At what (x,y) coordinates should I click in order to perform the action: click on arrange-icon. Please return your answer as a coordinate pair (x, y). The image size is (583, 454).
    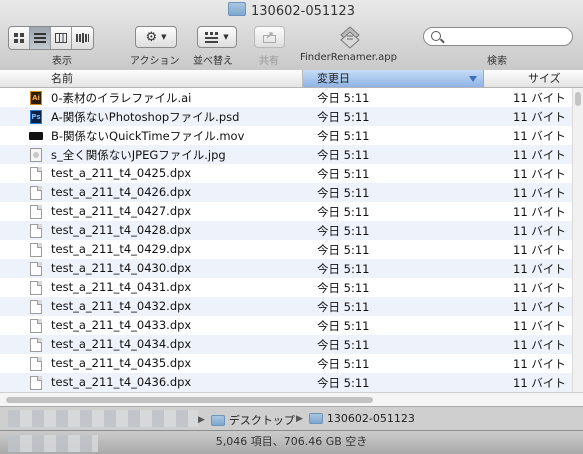
    Looking at the image, I should click on (212, 37).